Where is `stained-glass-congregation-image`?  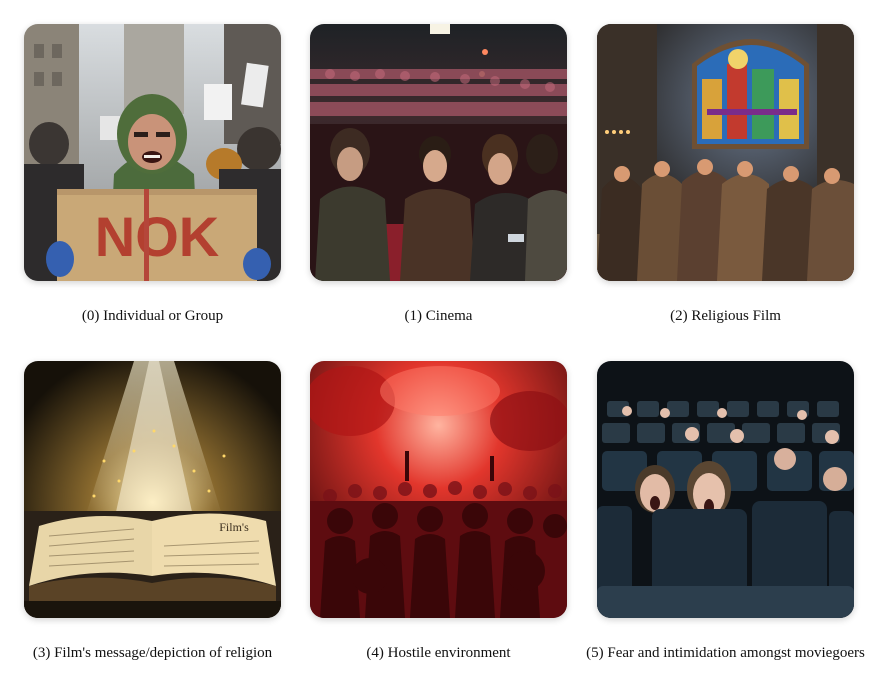 stained-glass-congregation-image is located at coordinates (725, 152).